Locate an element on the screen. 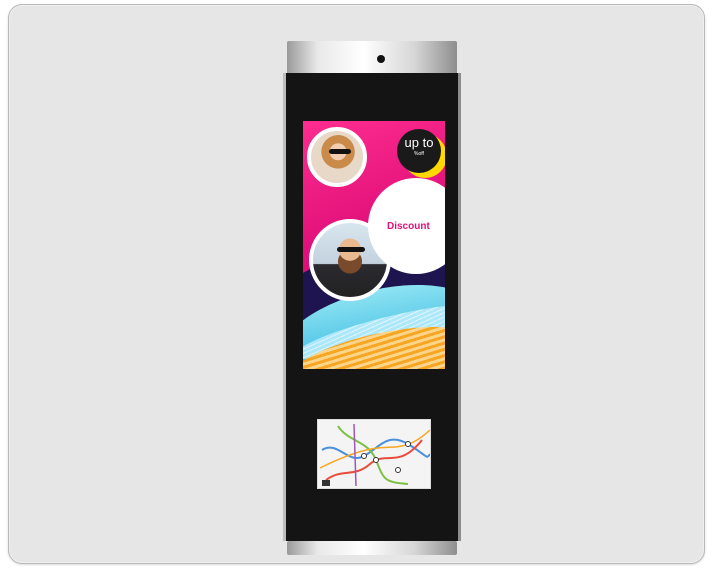 This screenshot has height=572, width=713. camera-icon is located at coordinates (381, 59).